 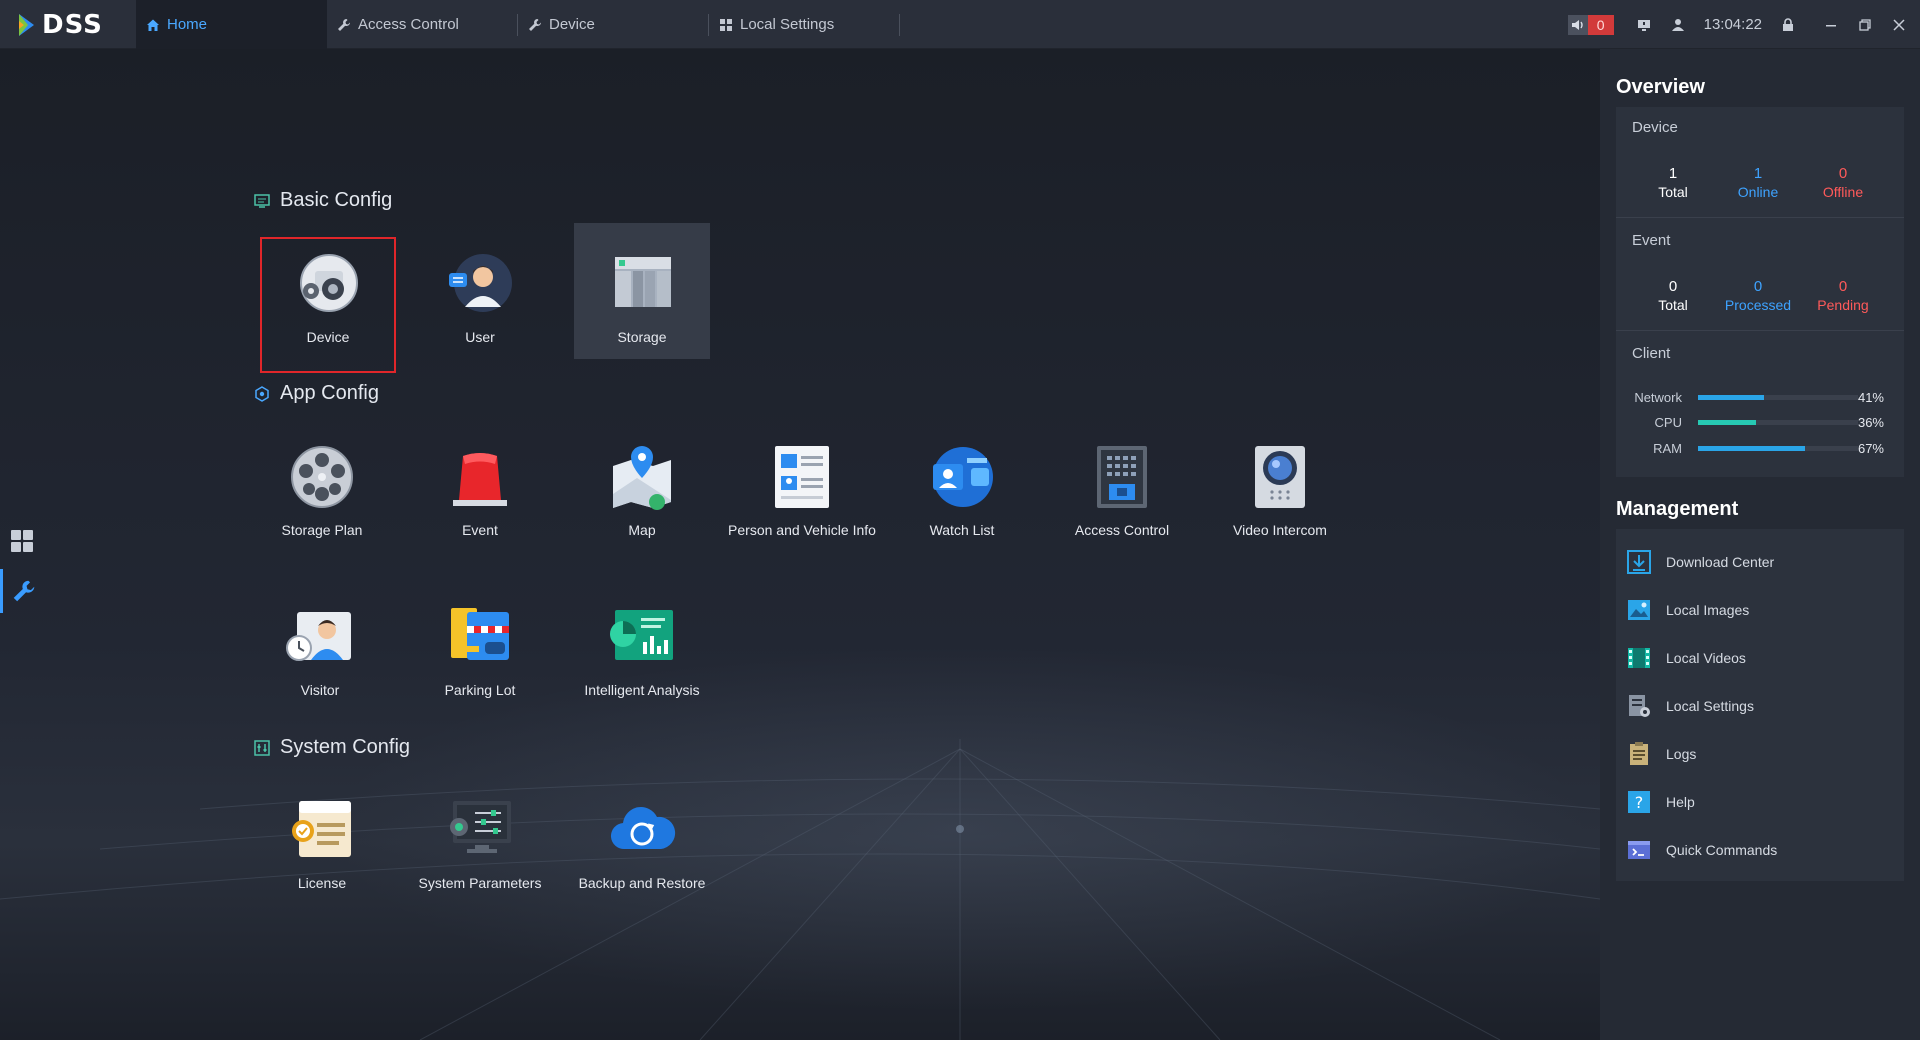 I want to click on intercom-icon, so click(x=1280, y=477).